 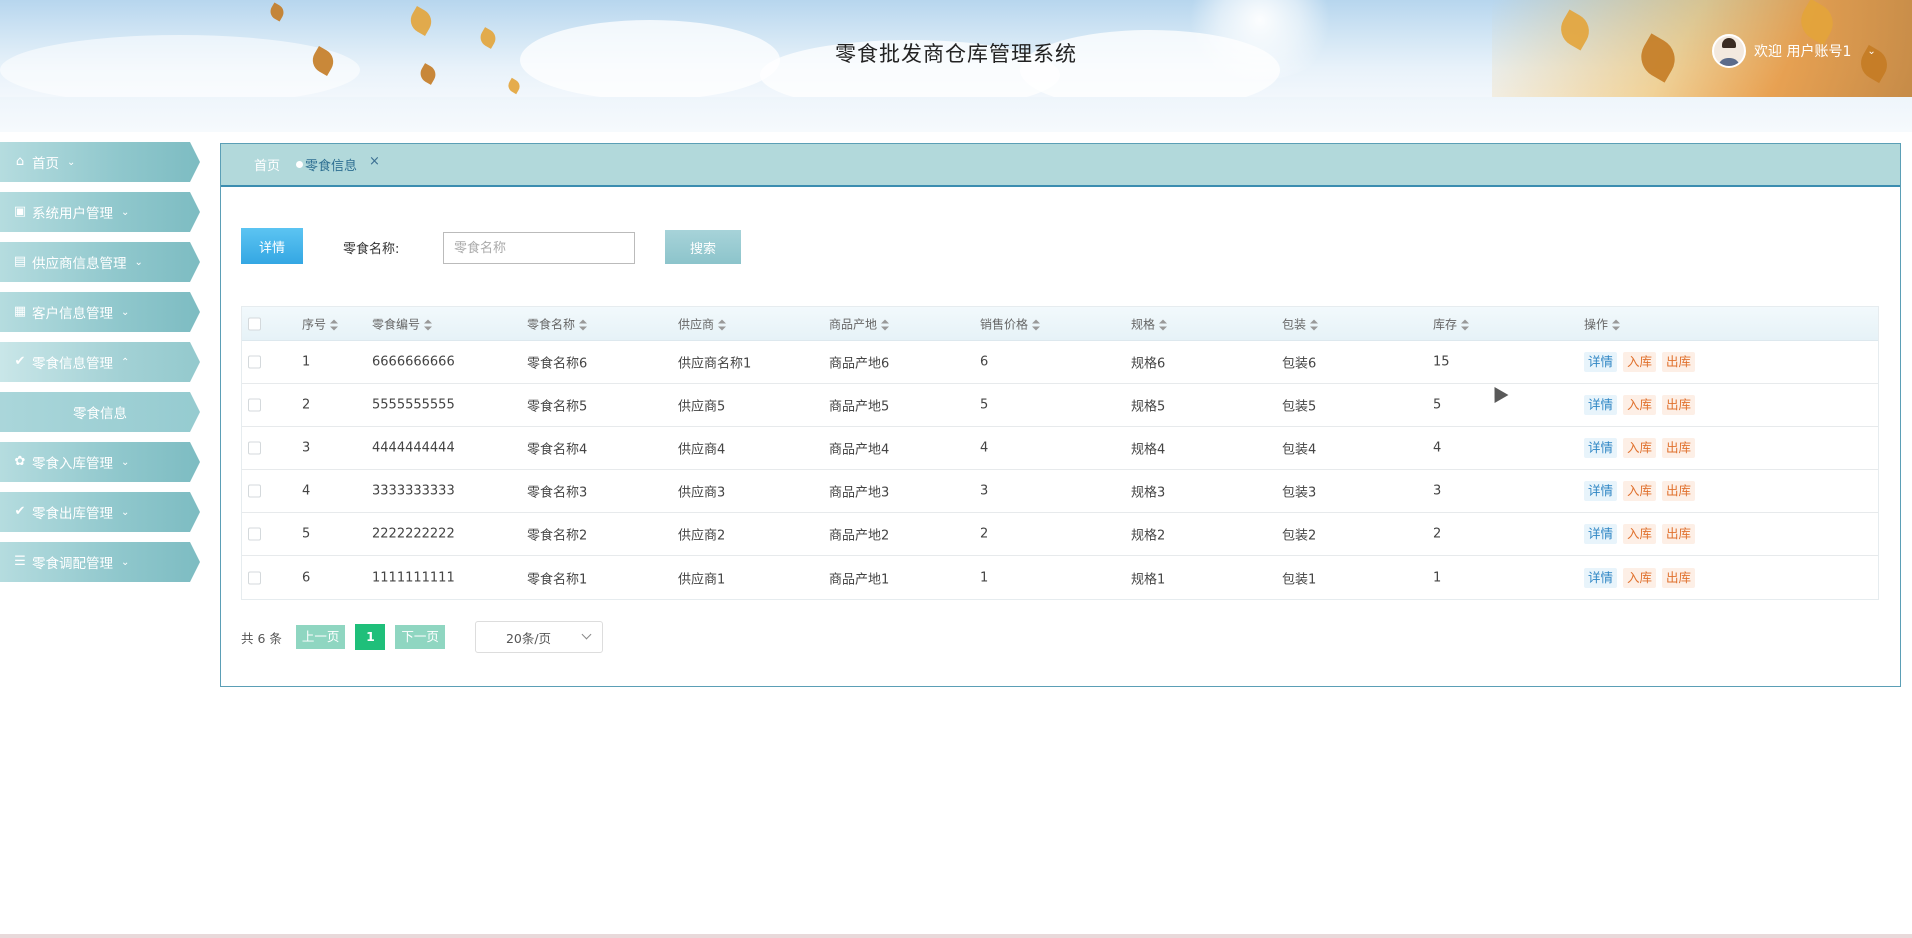 What do you see at coordinates (20, 311) in the screenshot?
I see `grid-icon: ▦` at bounding box center [20, 311].